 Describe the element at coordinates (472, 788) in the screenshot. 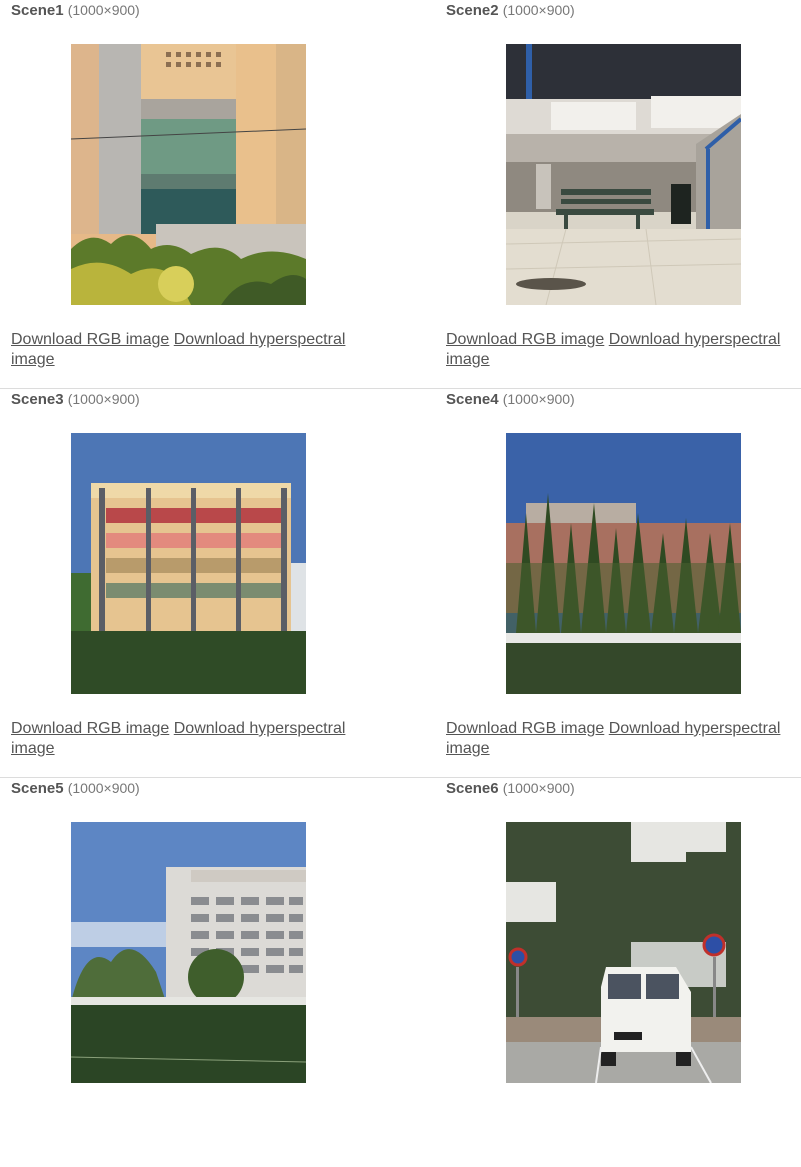

I see `scene-name: Scene6` at that location.